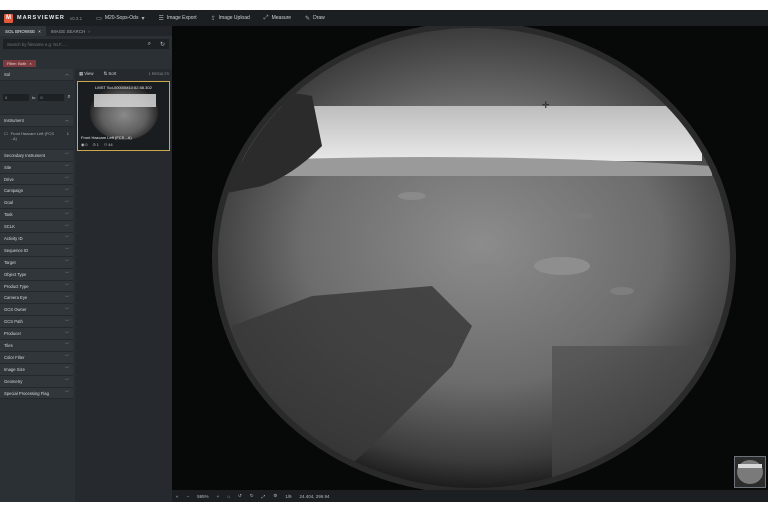 This screenshot has height=512, width=768. Describe the element at coordinates (26, 393) in the screenshot. I see `filter-label: Special Processing Flag` at that location.